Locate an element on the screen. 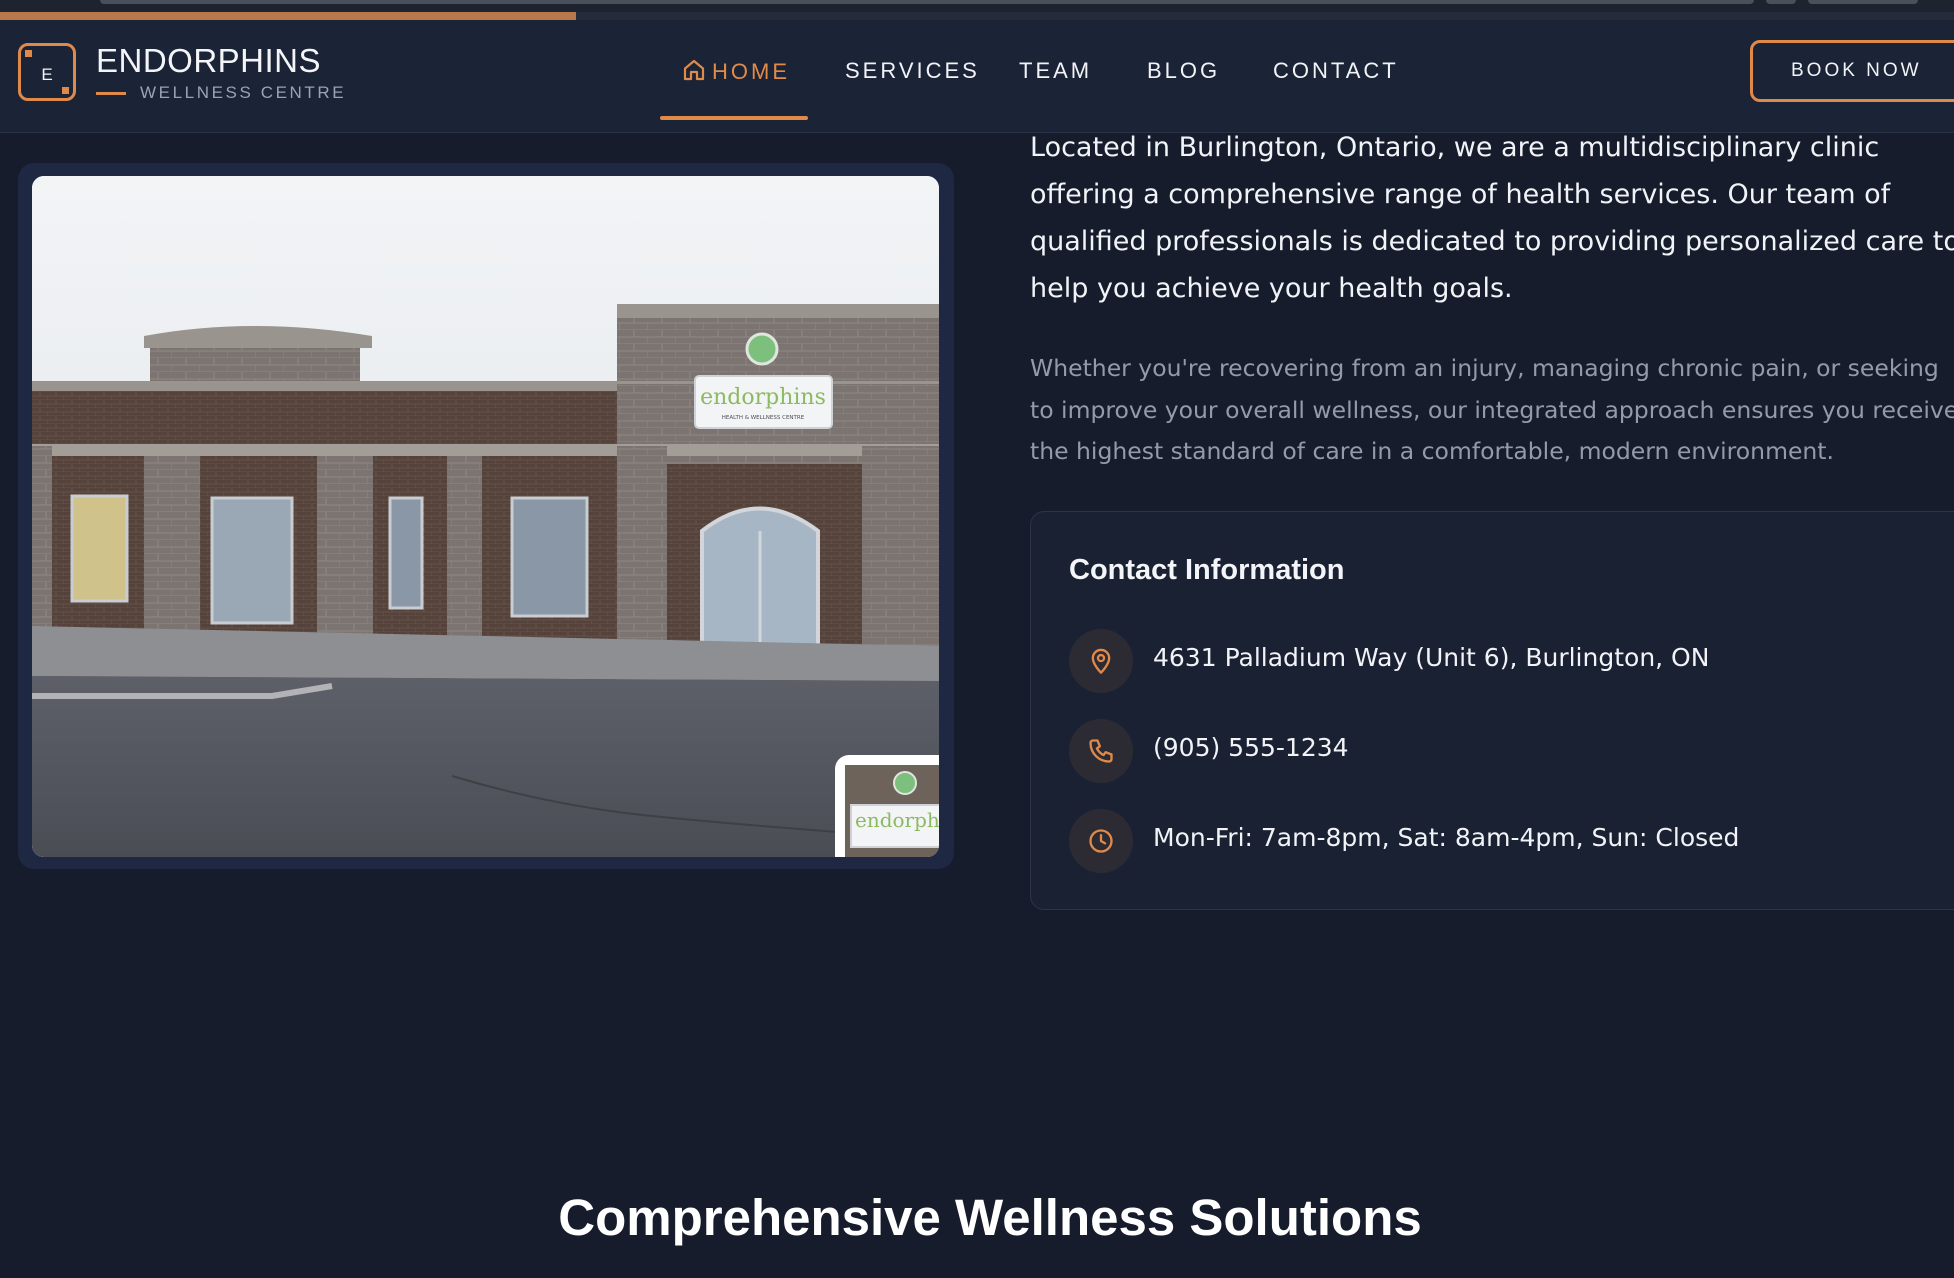 The width and height of the screenshot is (1954, 1278). map-pin-icon is located at coordinates (1101, 661).